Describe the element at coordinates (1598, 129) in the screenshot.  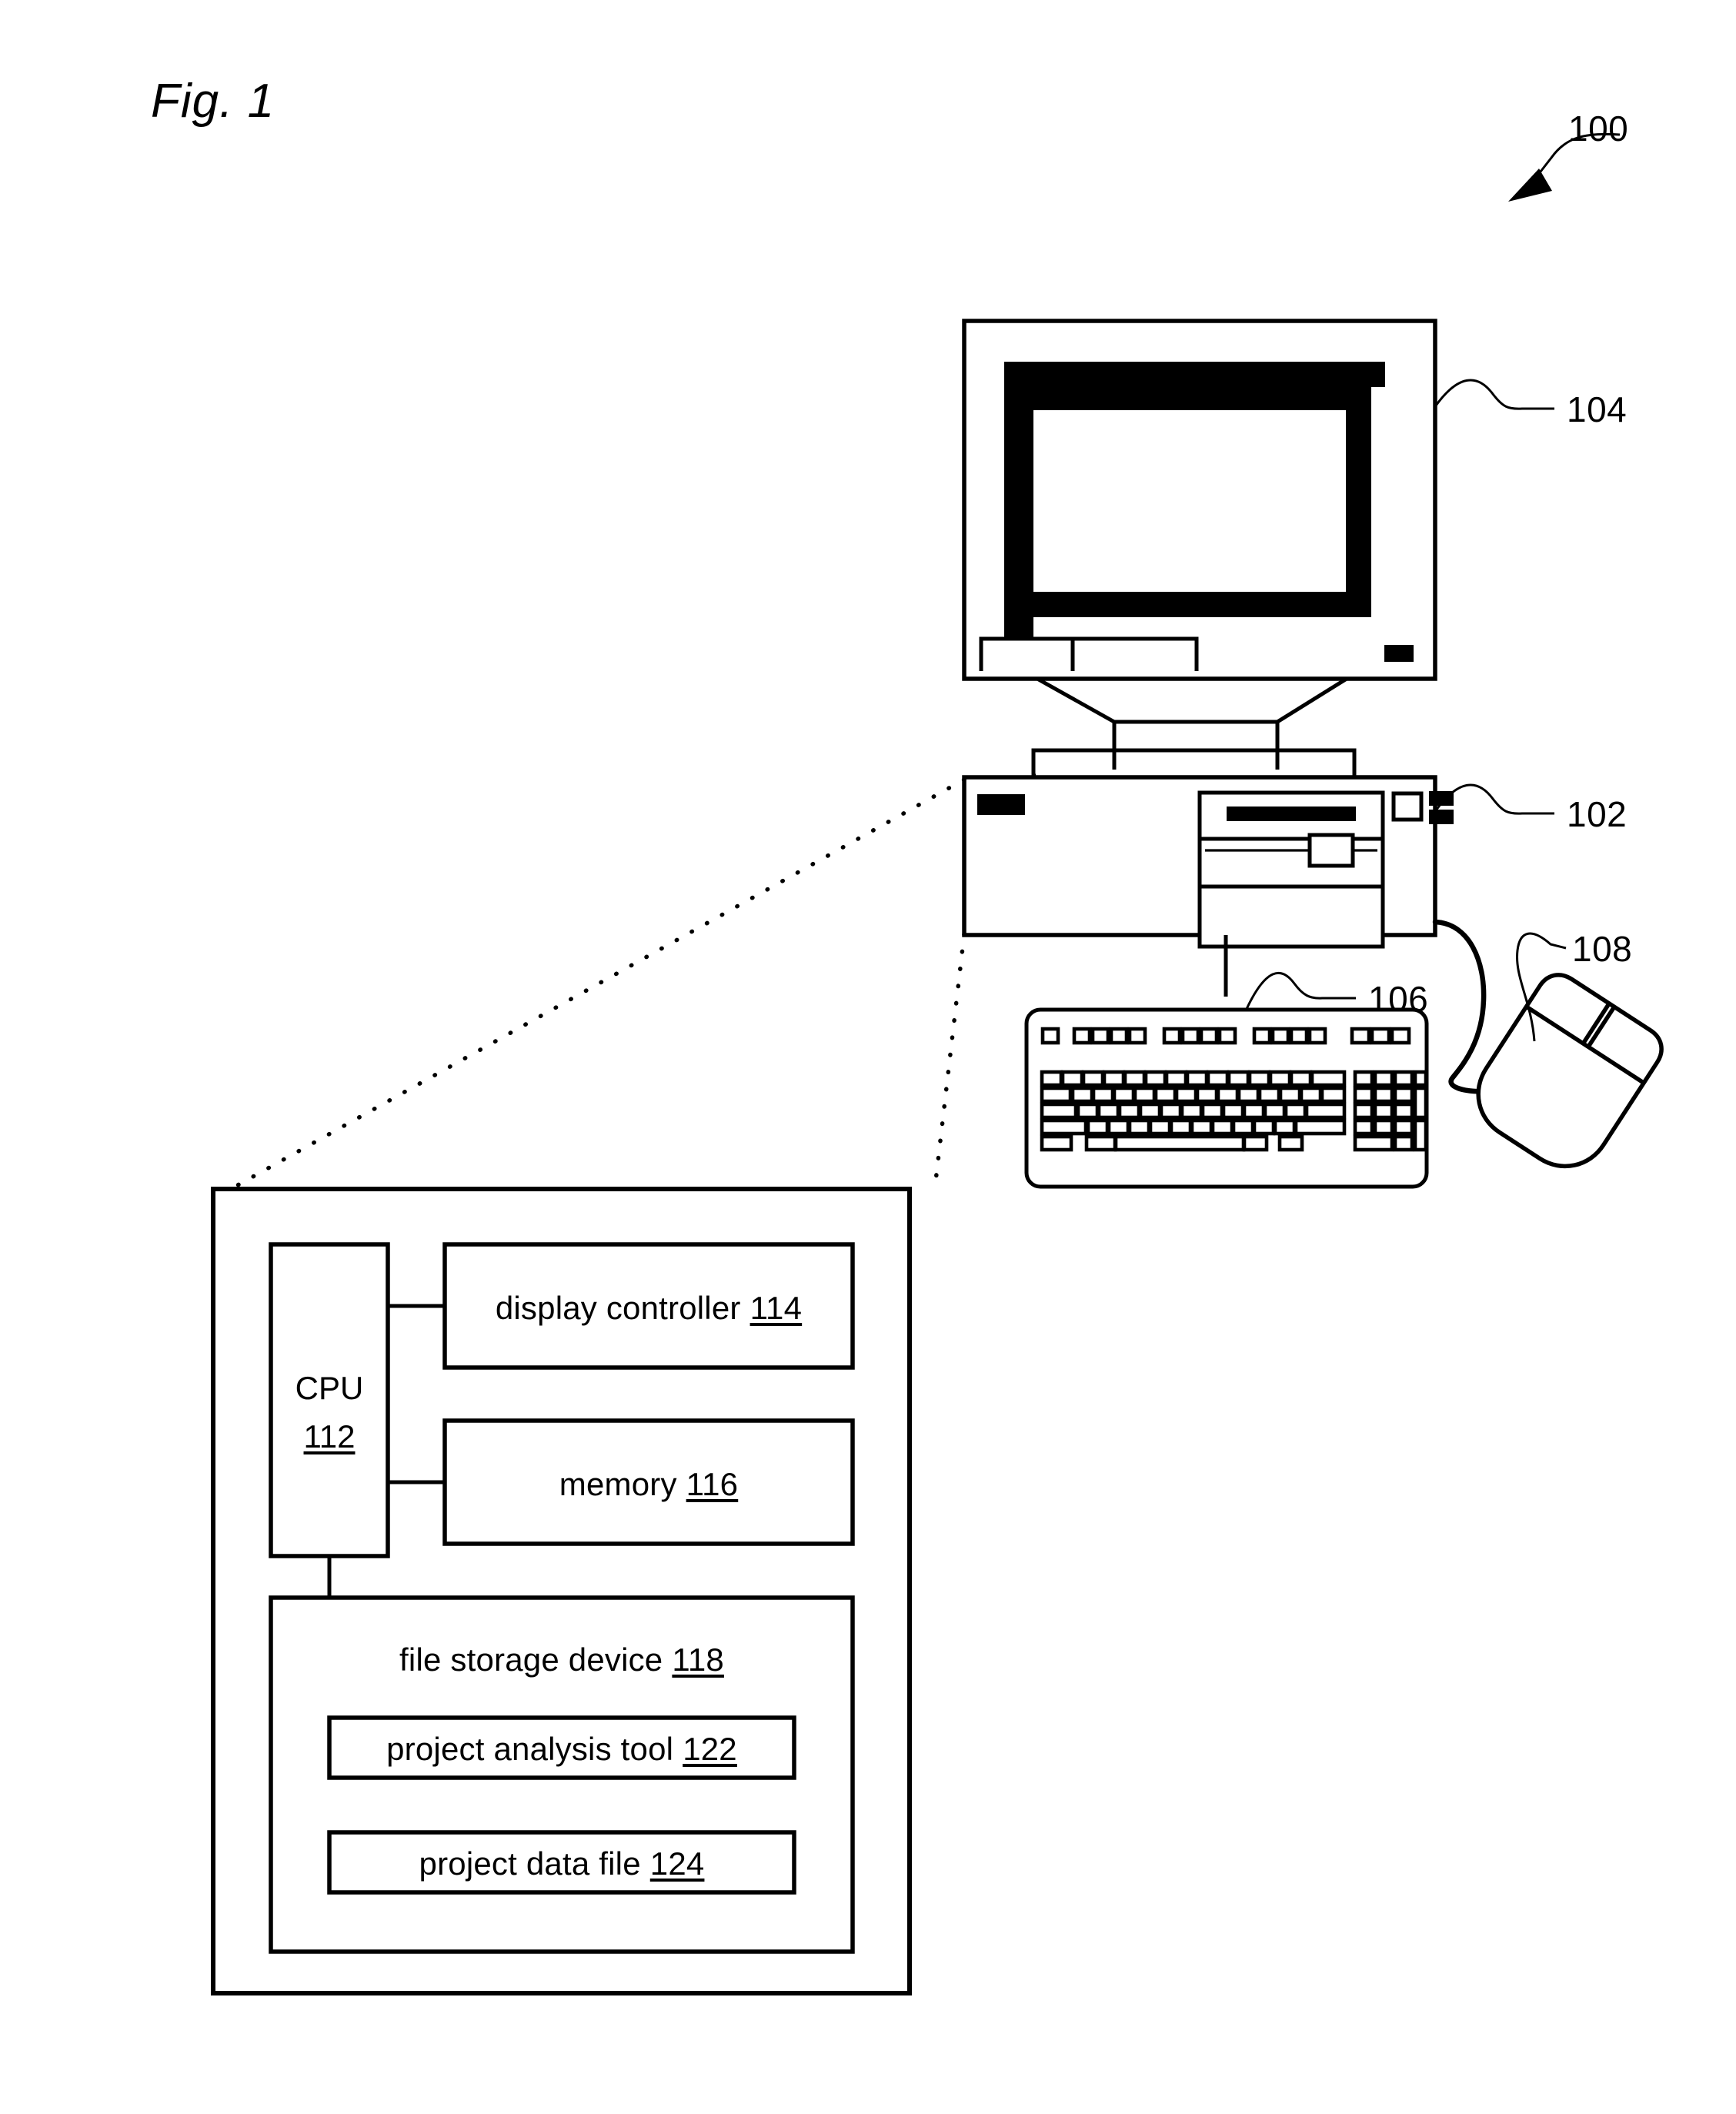
I see `ref-label-100: 100` at that location.